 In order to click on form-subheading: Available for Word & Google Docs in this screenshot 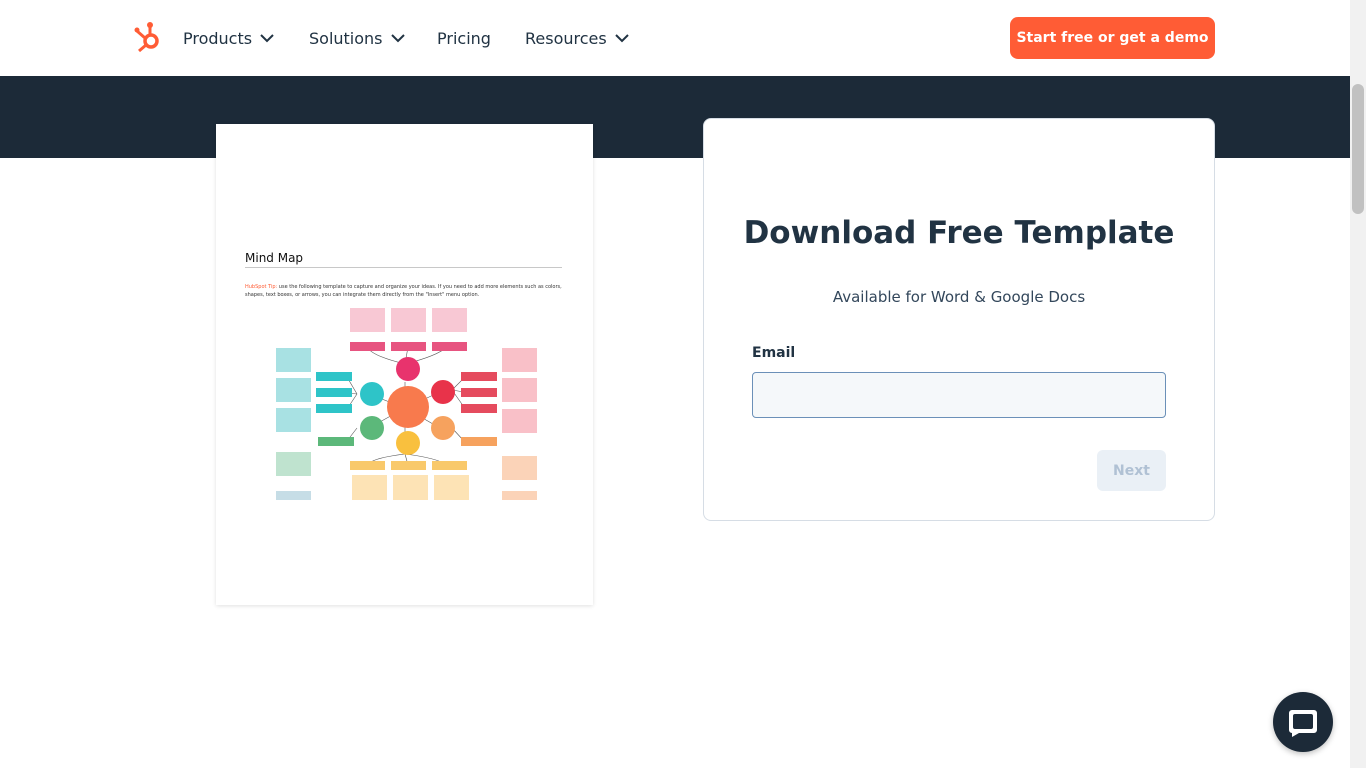, I will do `click(959, 297)`.